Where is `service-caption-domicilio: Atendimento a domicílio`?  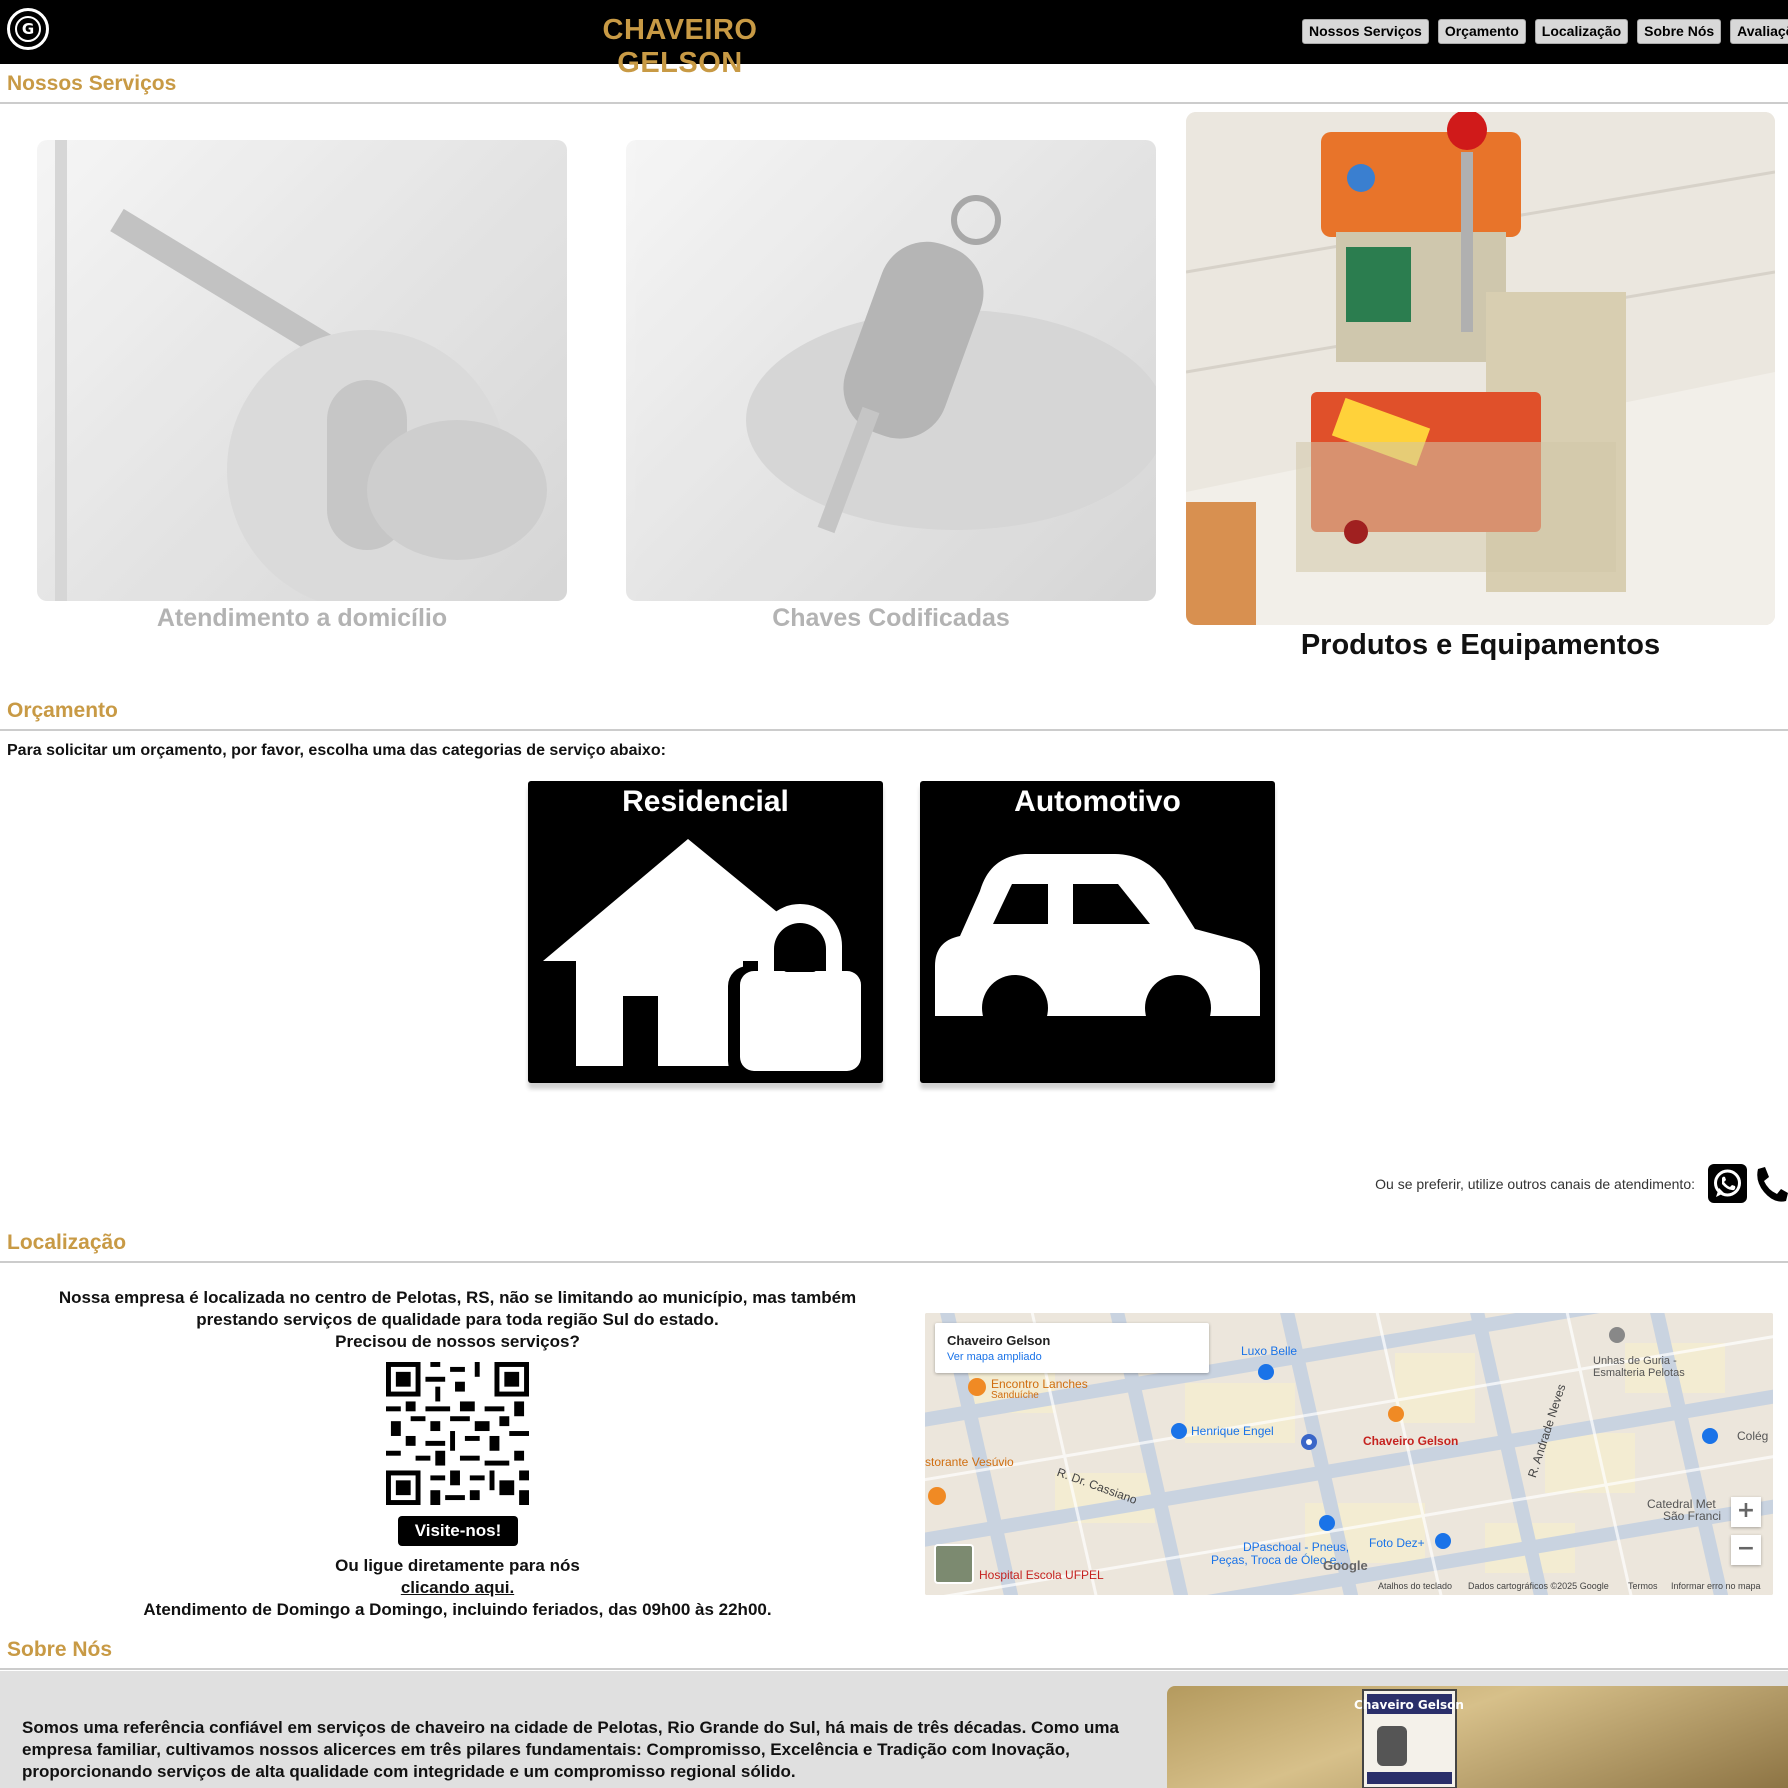
service-caption-domicilio: Atendimento a domicílio is located at coordinates (302, 618).